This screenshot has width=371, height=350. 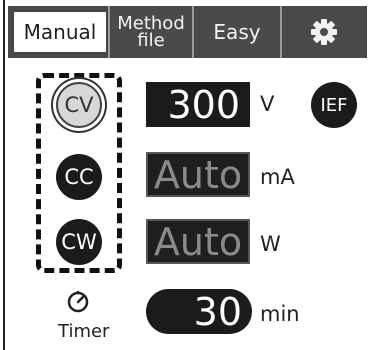 I want to click on mode-cc-button: CC, so click(x=79, y=177).